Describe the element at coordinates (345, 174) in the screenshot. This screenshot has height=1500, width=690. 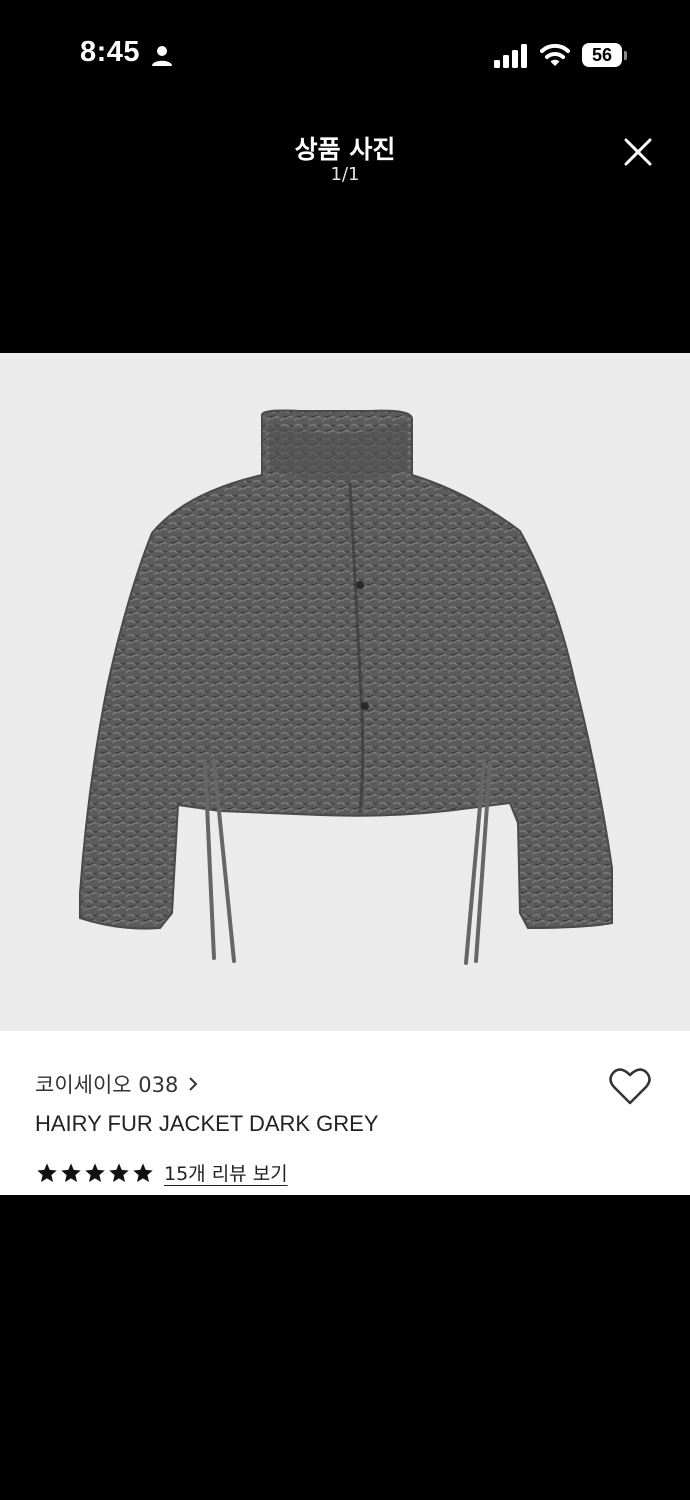
I see `page-indicator: 1/1` at that location.